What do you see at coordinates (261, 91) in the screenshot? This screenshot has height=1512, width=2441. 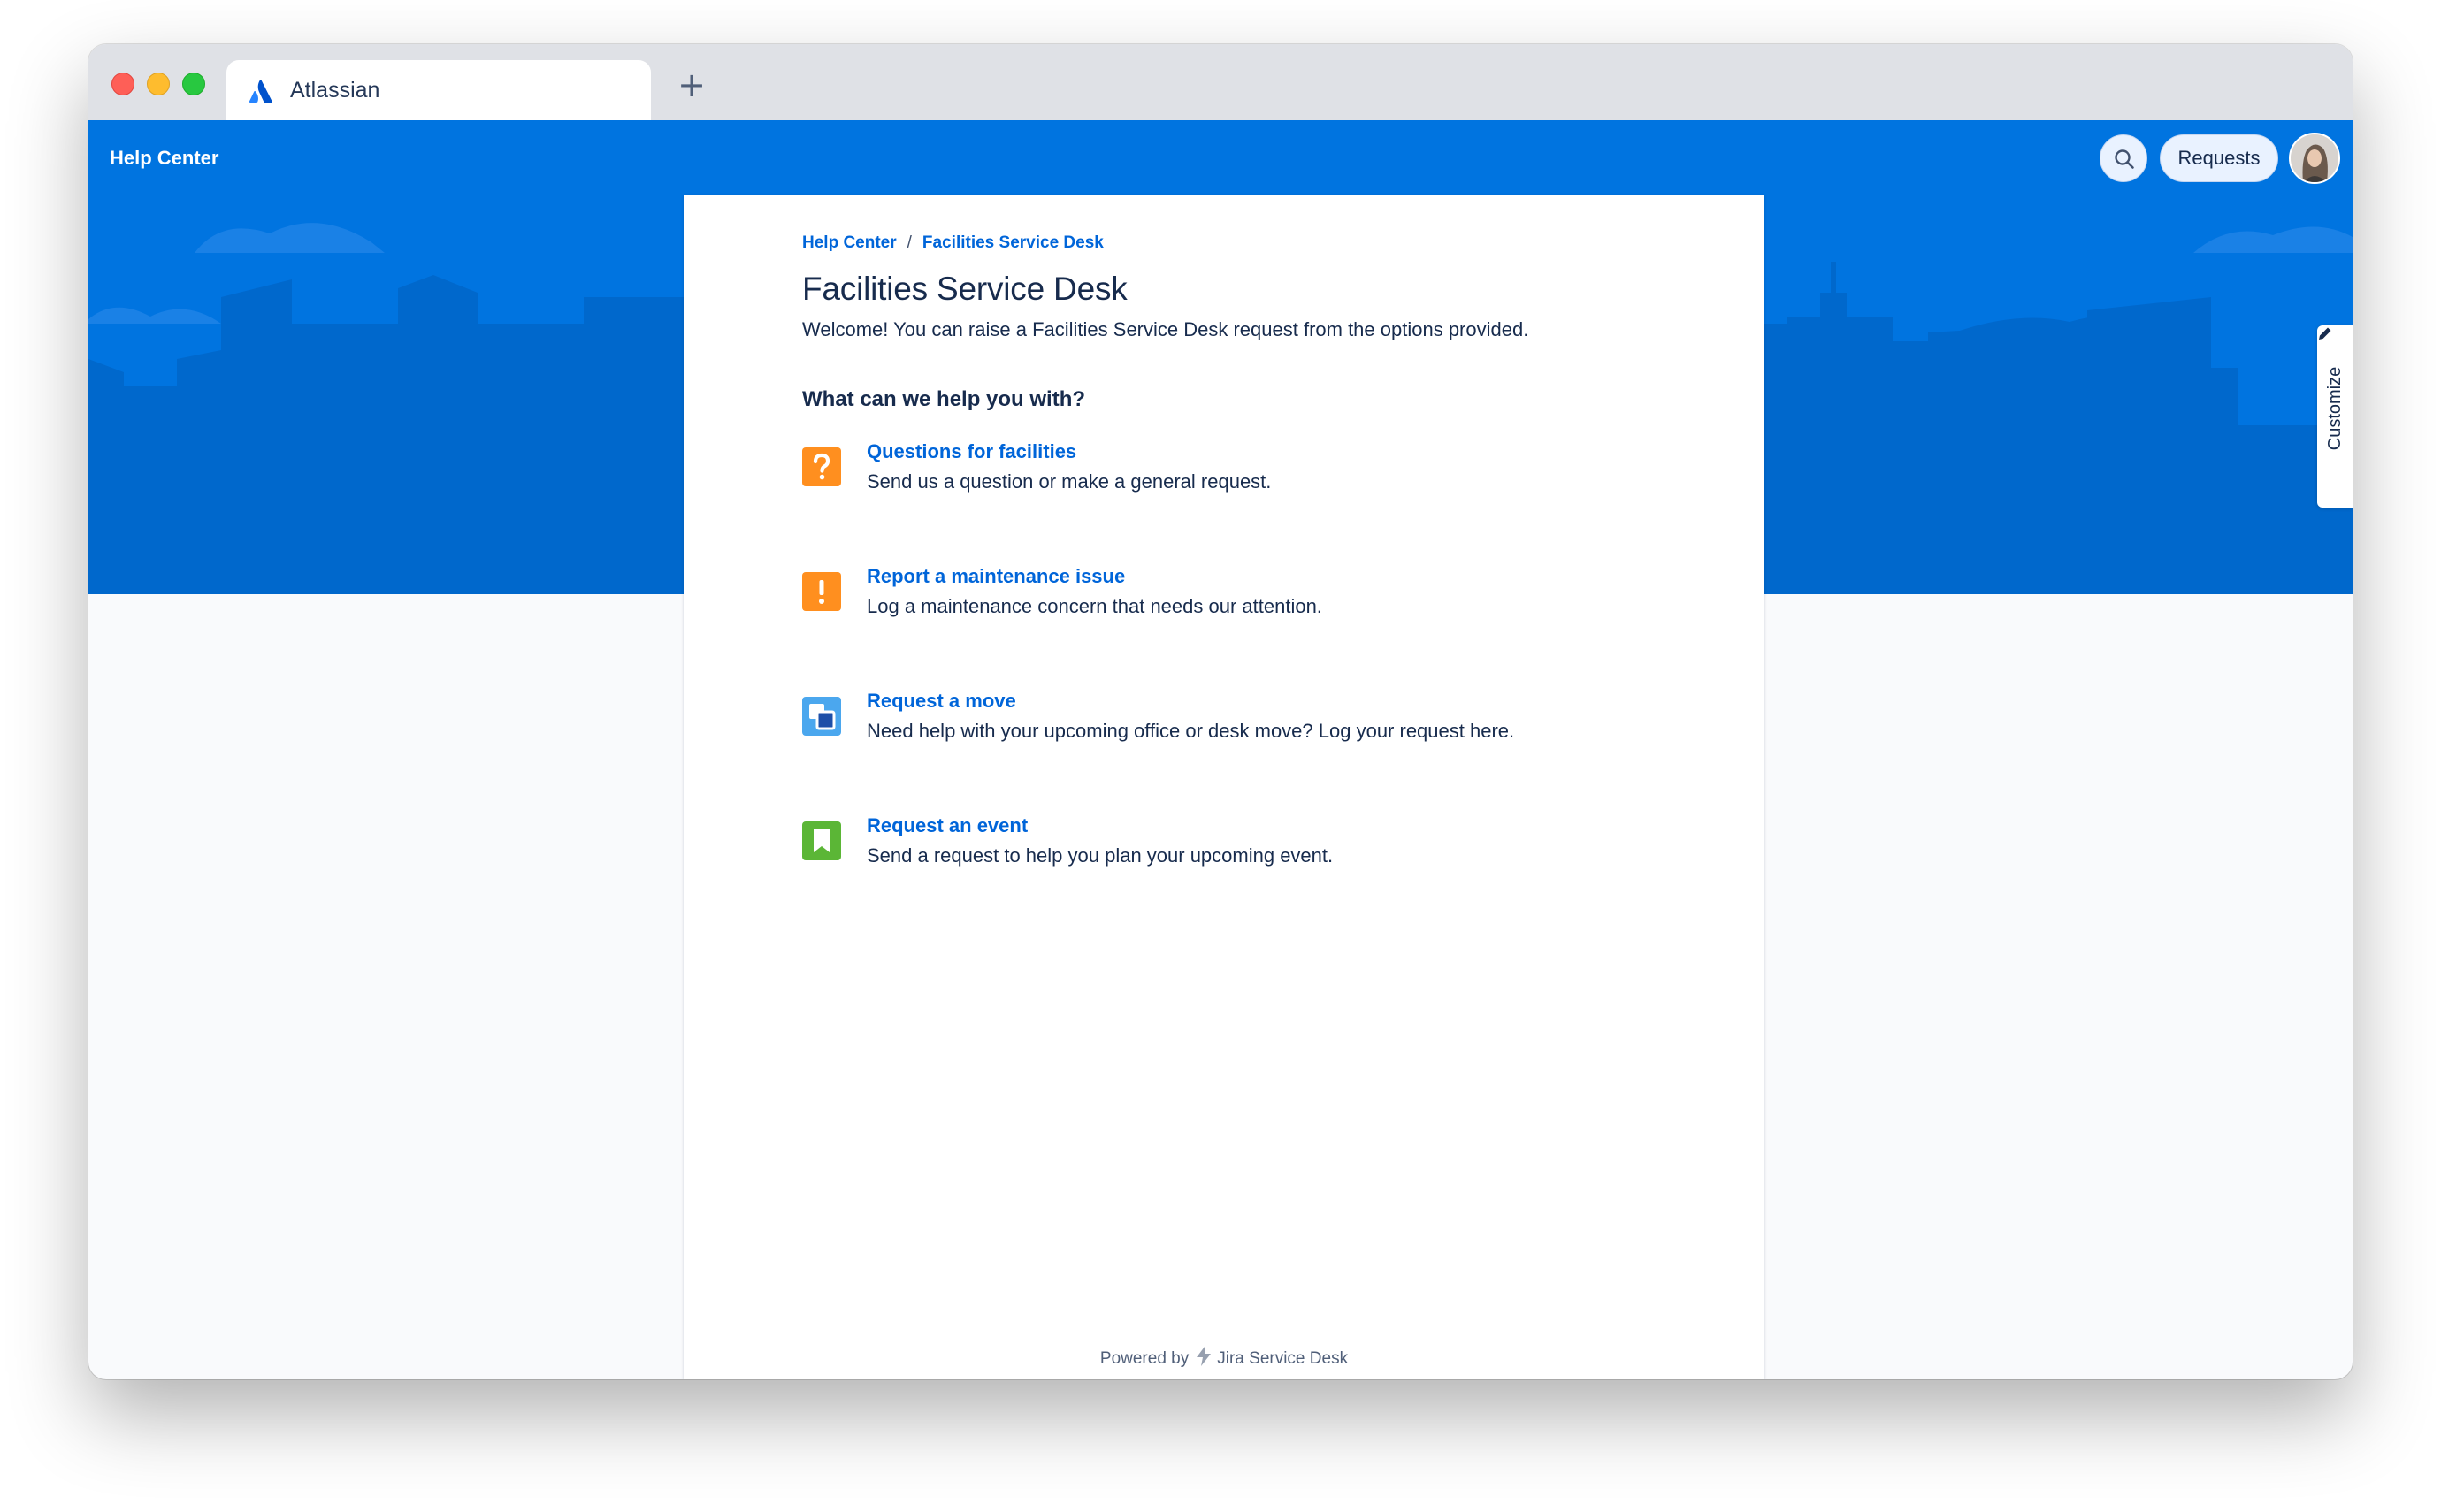 I see `atlassian-logo-icon` at bounding box center [261, 91].